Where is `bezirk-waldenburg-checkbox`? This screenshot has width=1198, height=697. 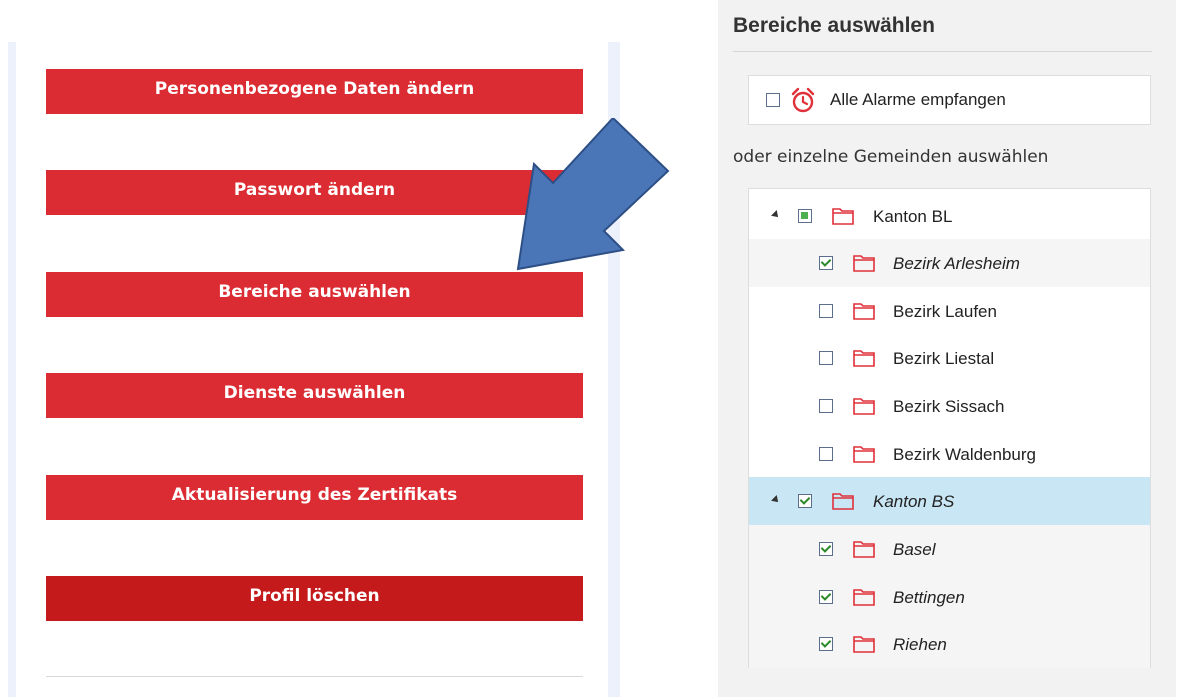
bezirk-waldenburg-checkbox is located at coordinates (826, 454).